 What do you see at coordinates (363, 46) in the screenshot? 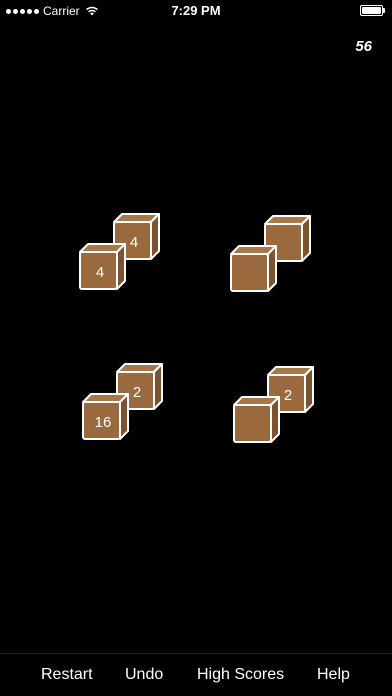
I see `score-display: 56` at bounding box center [363, 46].